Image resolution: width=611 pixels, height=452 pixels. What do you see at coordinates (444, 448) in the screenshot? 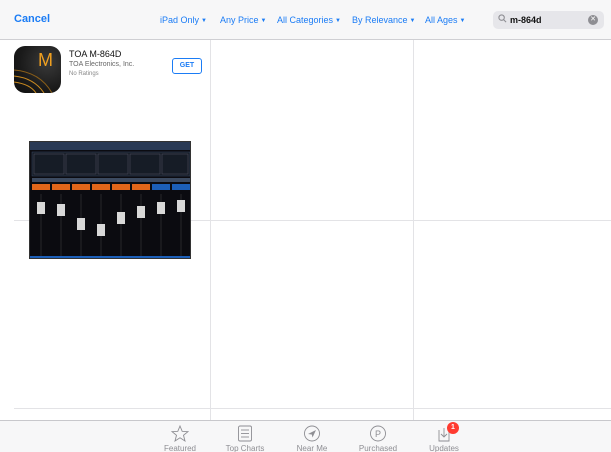
I see `tab-updates-label: Updates` at bounding box center [444, 448].